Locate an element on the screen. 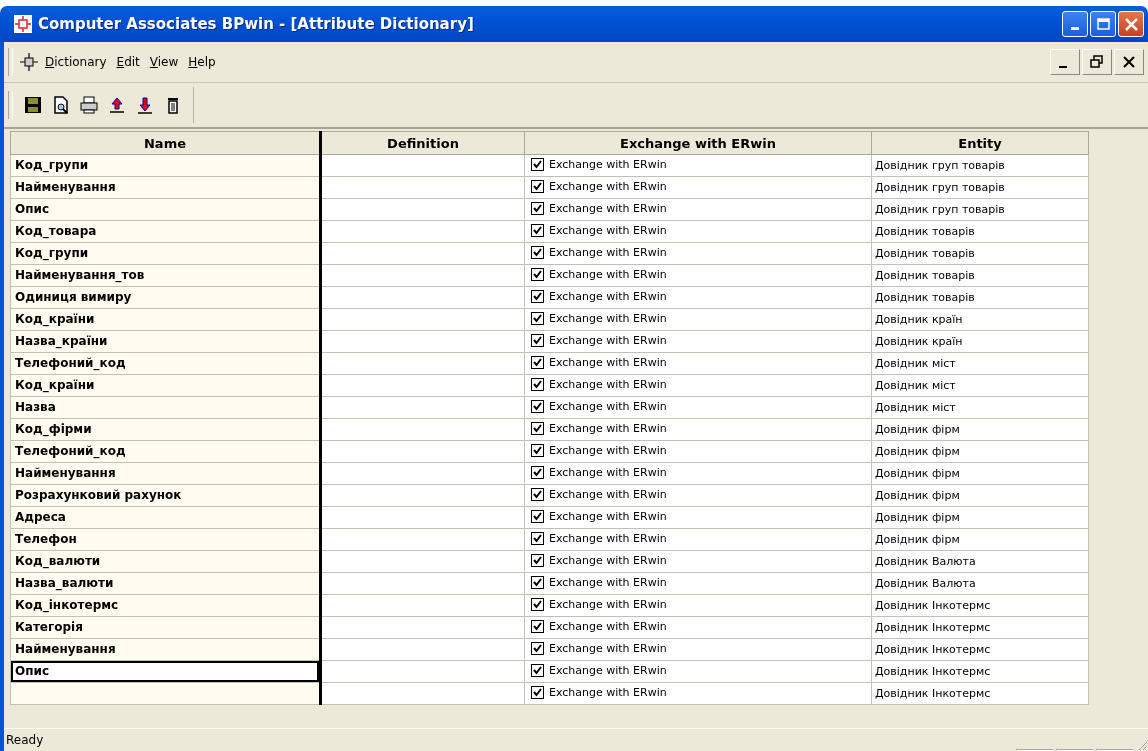 Image resolution: width=1148 pixels, height=751 pixels. column-header: Entity is located at coordinates (980, 143).